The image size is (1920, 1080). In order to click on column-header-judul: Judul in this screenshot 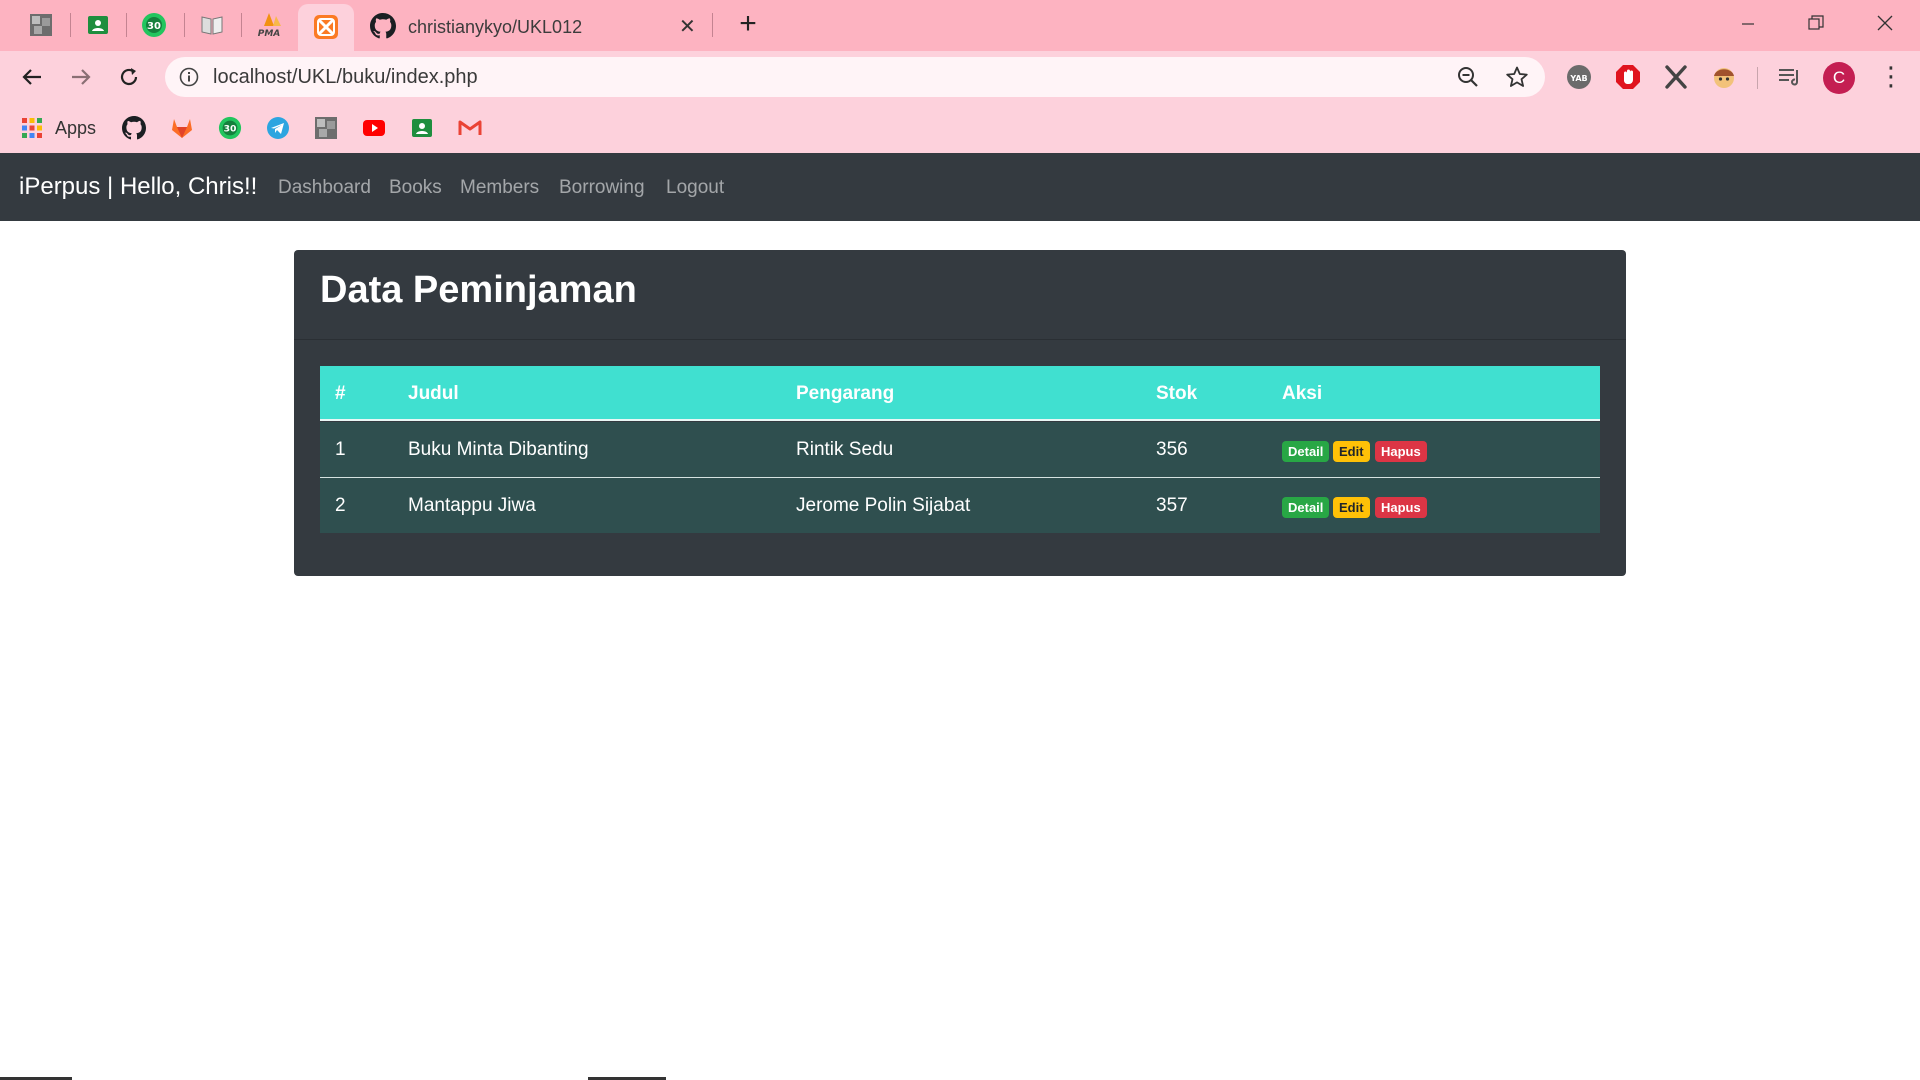, I will do `click(433, 393)`.